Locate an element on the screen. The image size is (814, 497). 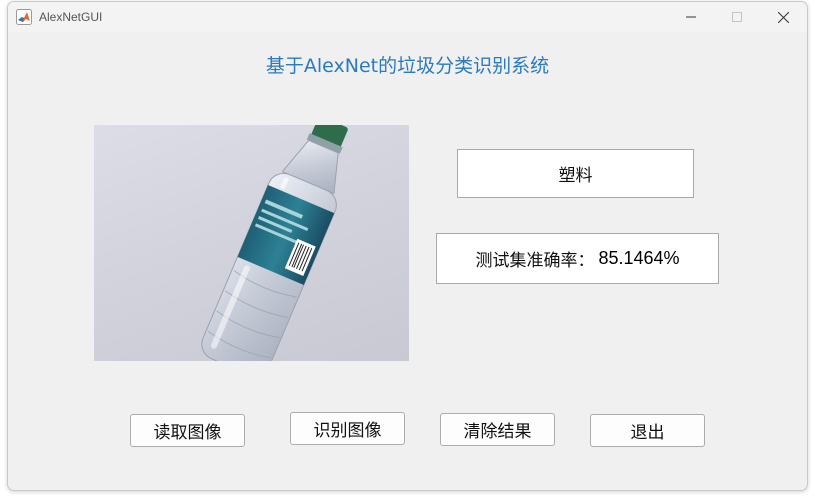
recognize-image-button: 识别图像 is located at coordinates (347, 428).